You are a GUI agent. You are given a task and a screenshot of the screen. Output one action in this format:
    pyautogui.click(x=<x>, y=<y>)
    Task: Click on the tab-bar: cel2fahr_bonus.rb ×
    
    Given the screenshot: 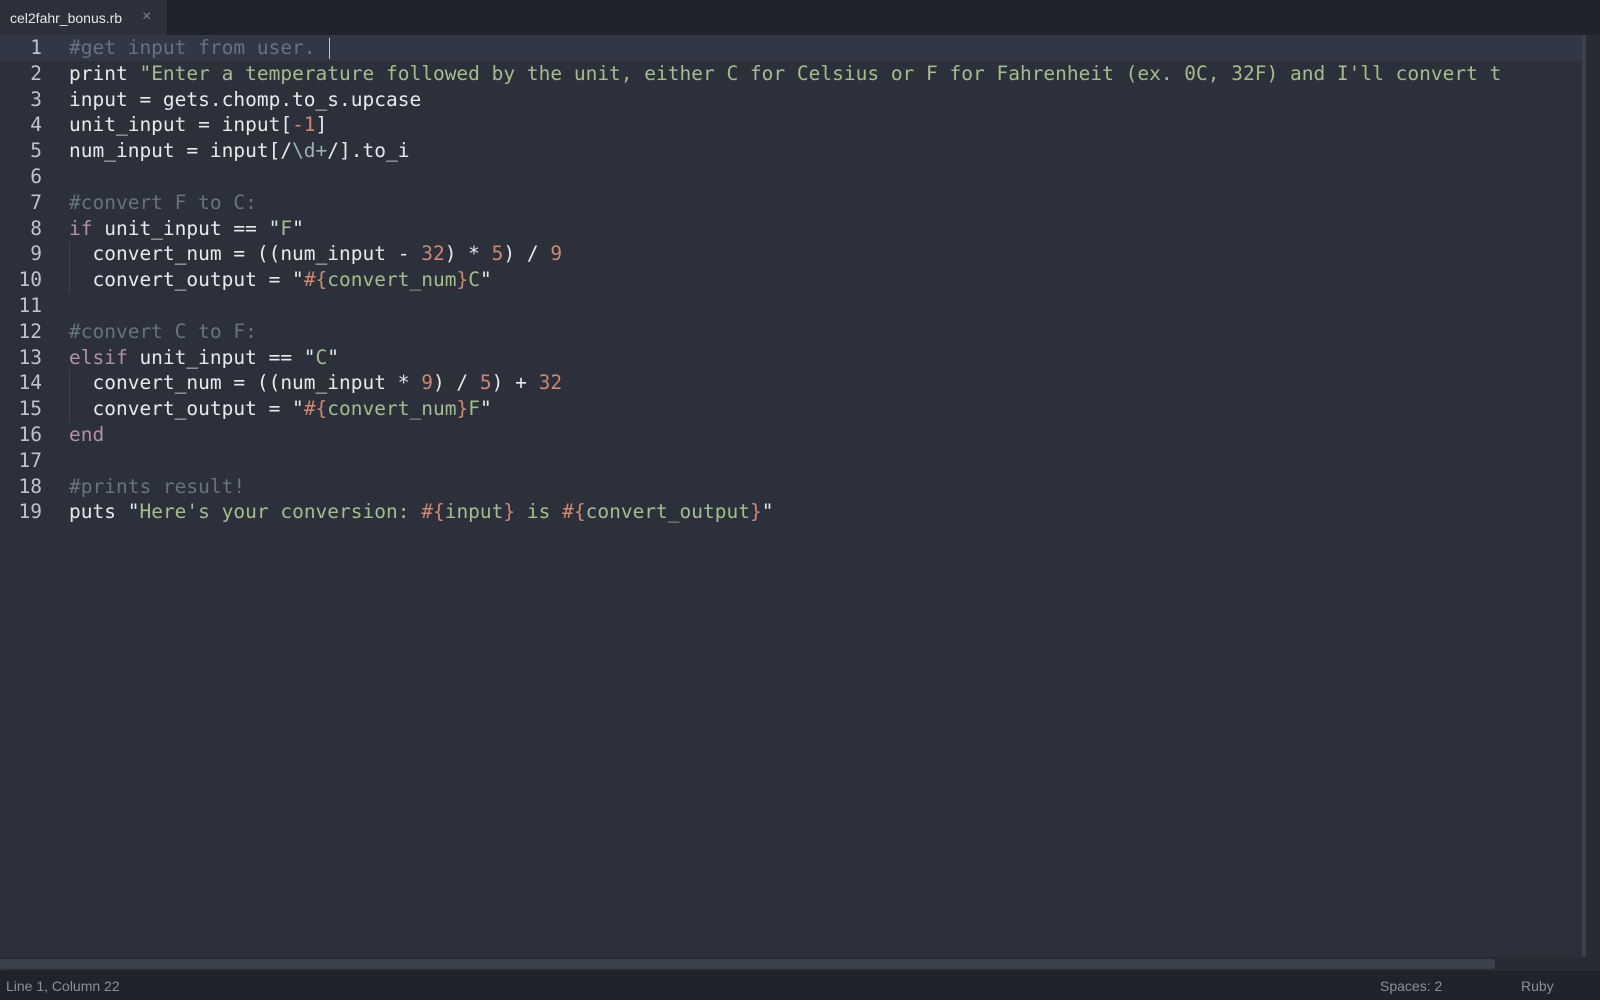 What is the action you would take?
    pyautogui.click(x=800, y=17)
    